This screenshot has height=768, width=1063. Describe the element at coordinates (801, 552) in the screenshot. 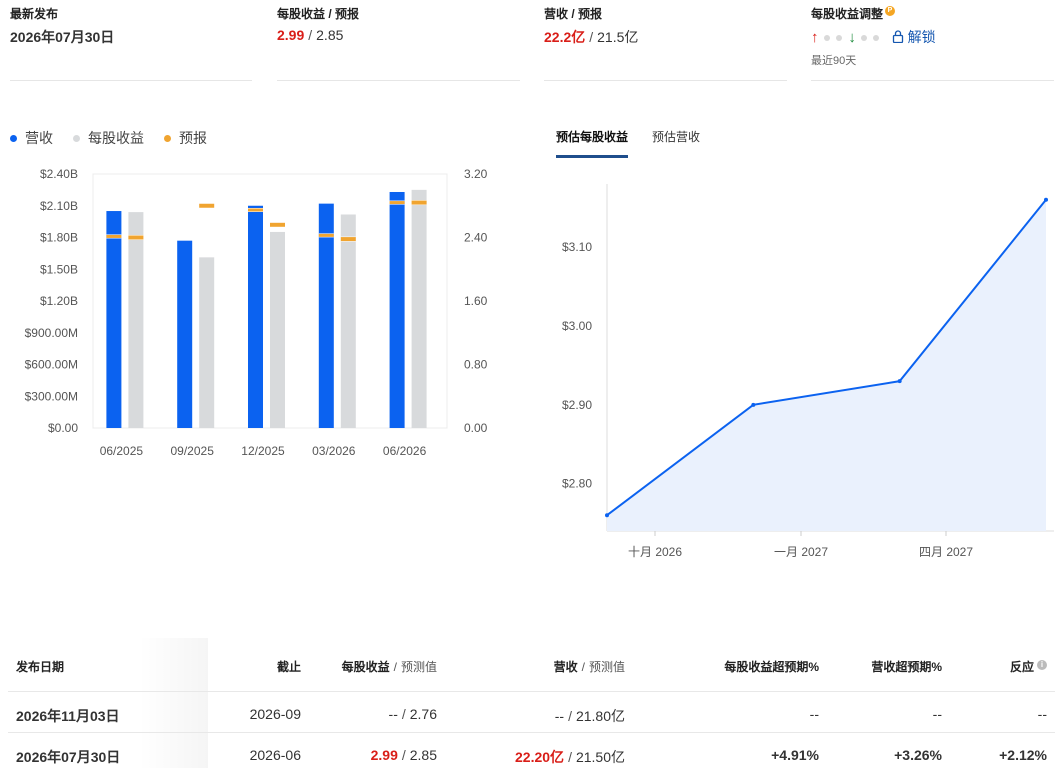

I see `x-tick-label: 一月 2027` at that location.